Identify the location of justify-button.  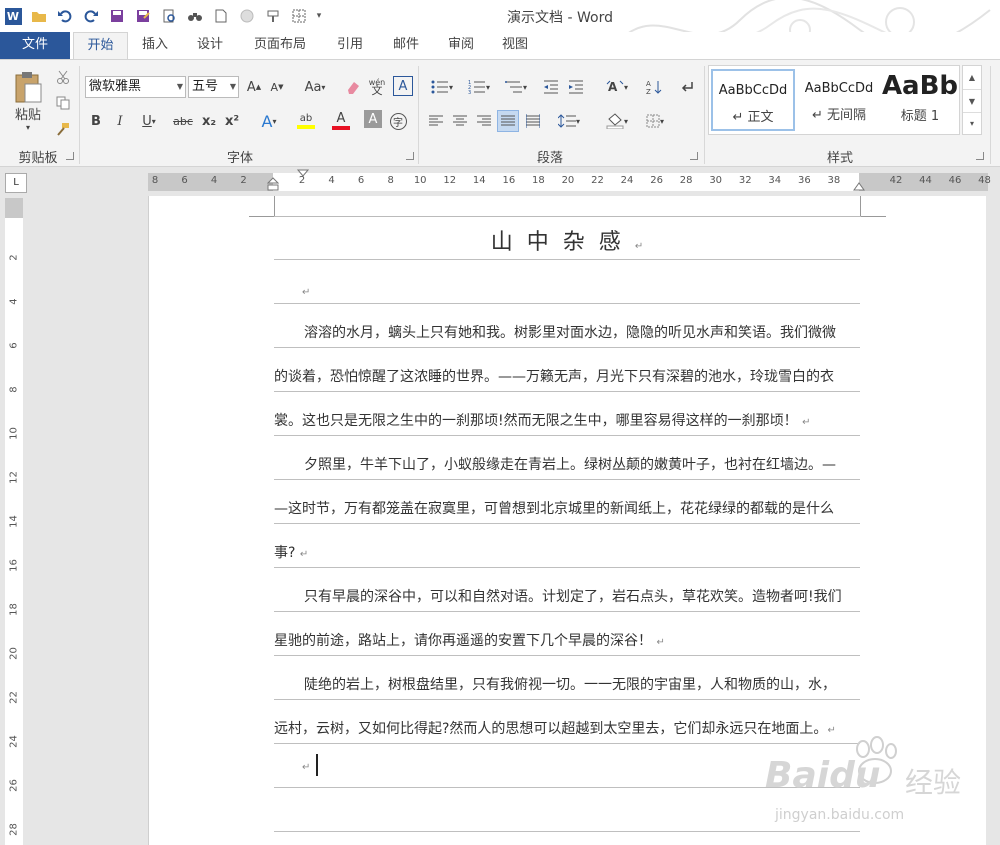
(508, 121).